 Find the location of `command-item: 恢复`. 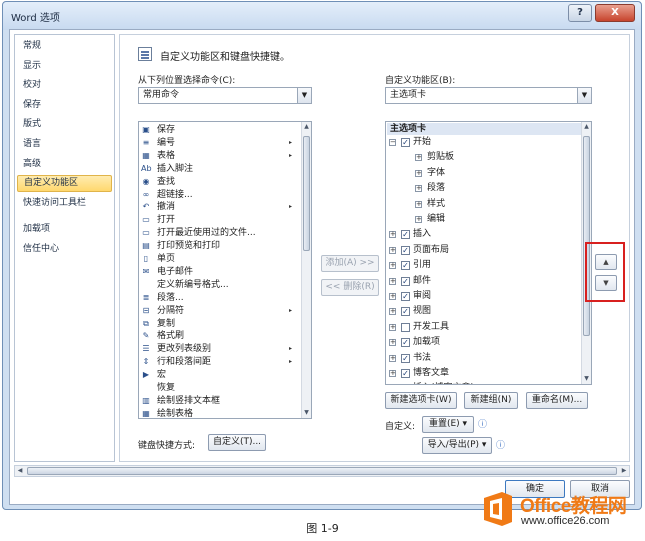

command-item: 恢复 is located at coordinates (218, 388).